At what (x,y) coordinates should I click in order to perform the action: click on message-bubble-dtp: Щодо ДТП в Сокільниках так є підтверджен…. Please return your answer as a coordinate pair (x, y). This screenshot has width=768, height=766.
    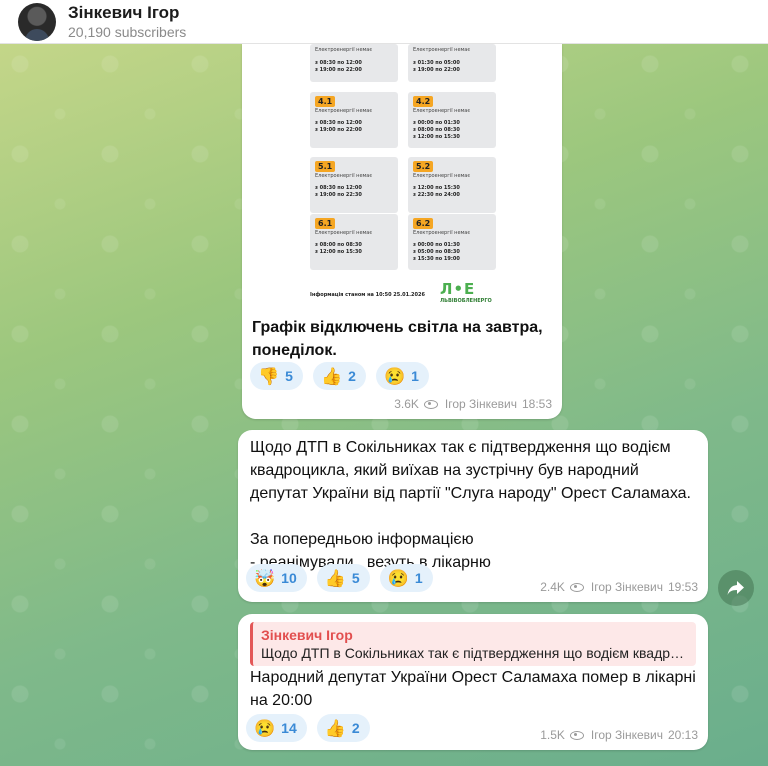
    Looking at the image, I should click on (473, 516).